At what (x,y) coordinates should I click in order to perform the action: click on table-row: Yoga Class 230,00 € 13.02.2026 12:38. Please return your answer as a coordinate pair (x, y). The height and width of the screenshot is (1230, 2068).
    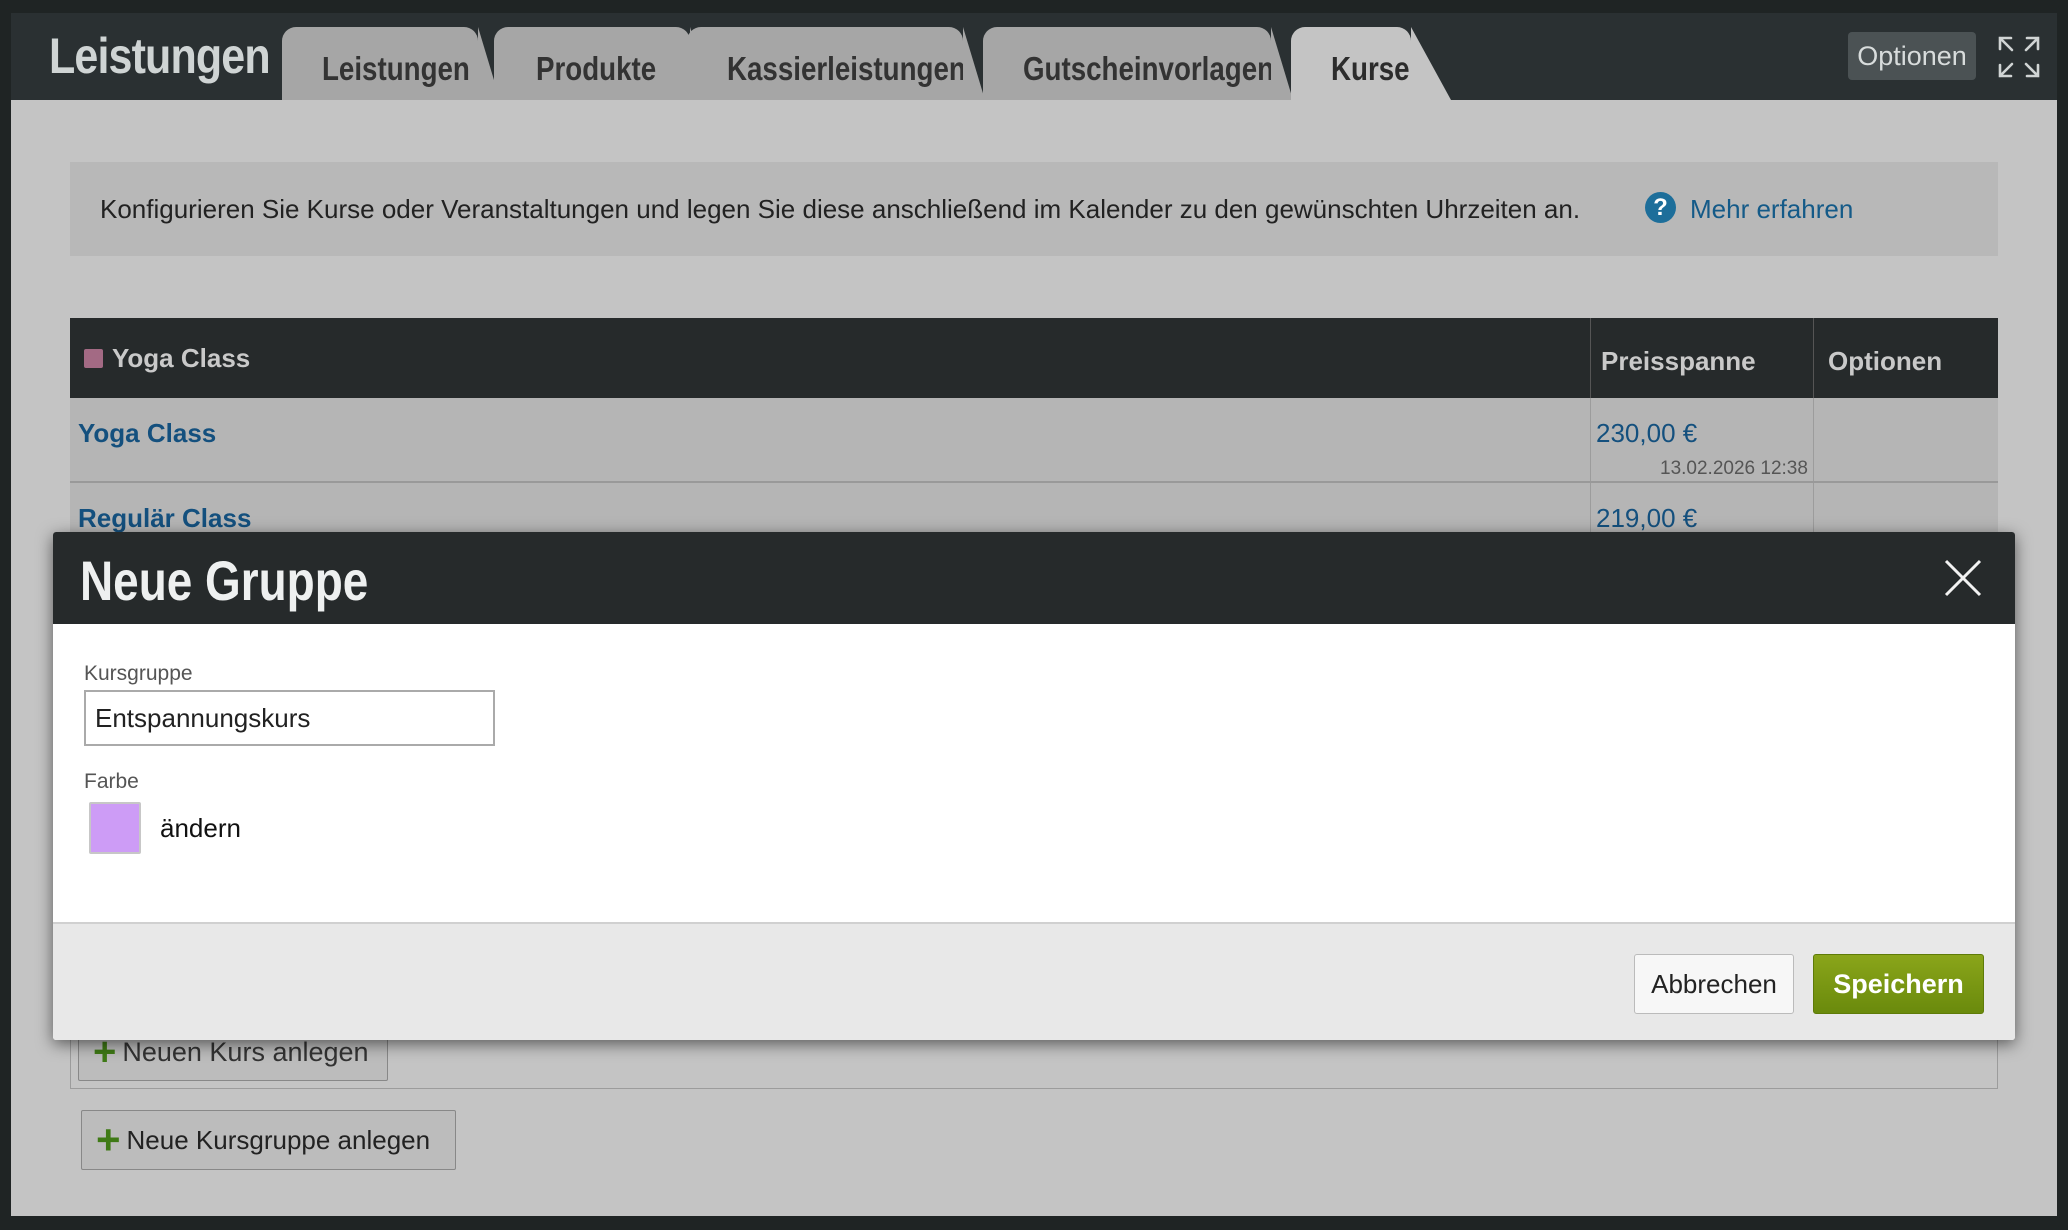
    Looking at the image, I should click on (1034, 440).